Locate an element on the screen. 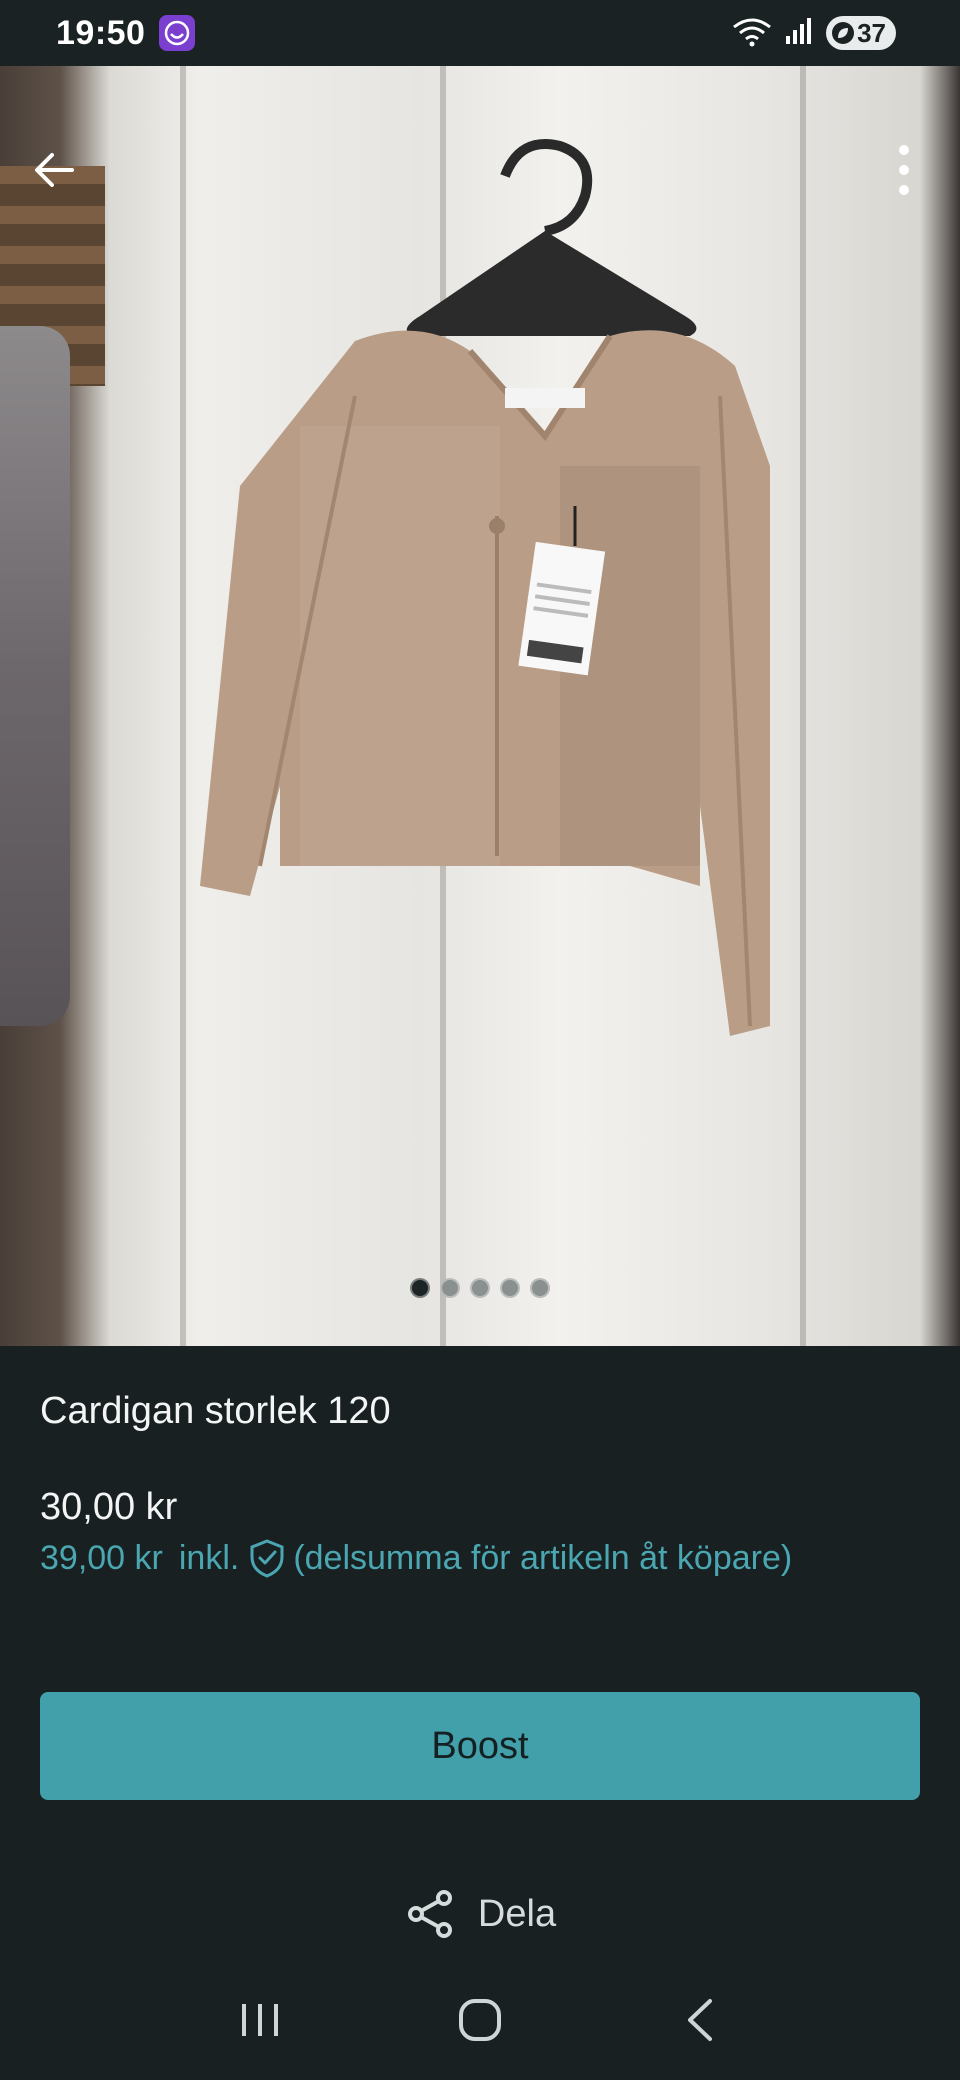  back-arrow-button is located at coordinates (54, 170).